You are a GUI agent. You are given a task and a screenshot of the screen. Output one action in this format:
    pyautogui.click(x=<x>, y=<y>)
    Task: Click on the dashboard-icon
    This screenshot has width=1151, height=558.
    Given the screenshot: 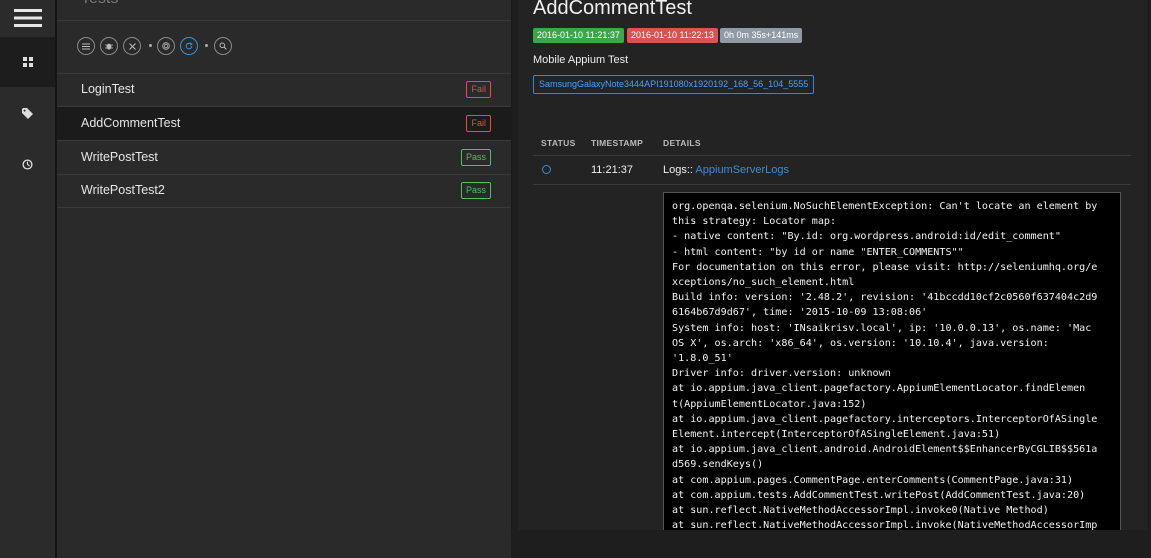 What is the action you would take?
    pyautogui.click(x=27, y=62)
    